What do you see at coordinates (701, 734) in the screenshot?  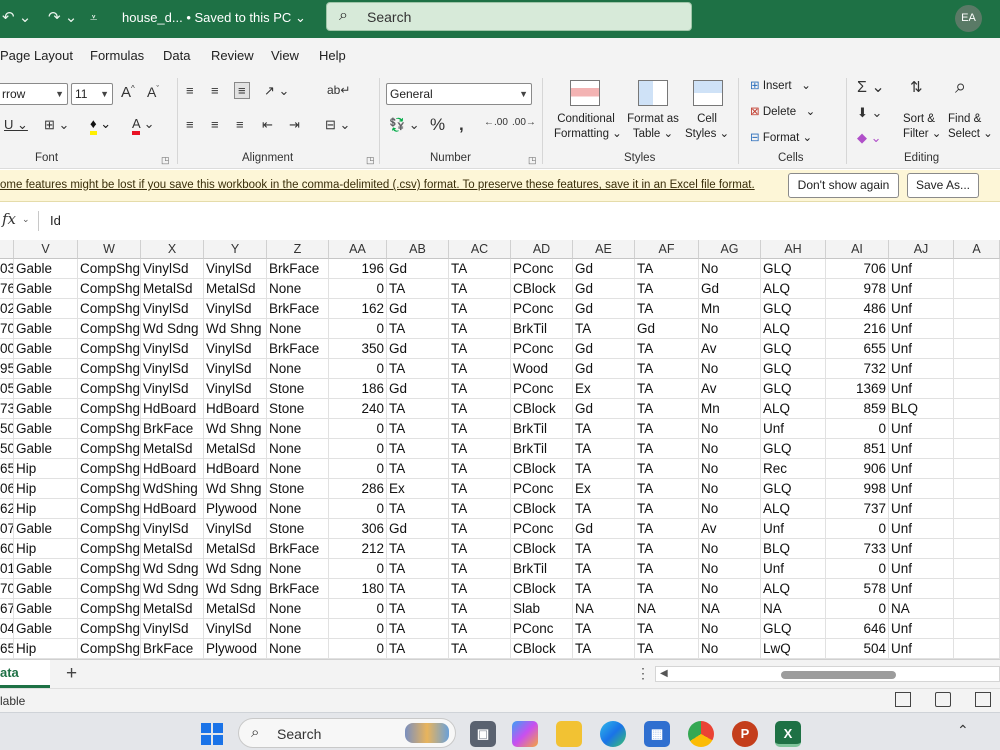 I see `chrome-icon` at bounding box center [701, 734].